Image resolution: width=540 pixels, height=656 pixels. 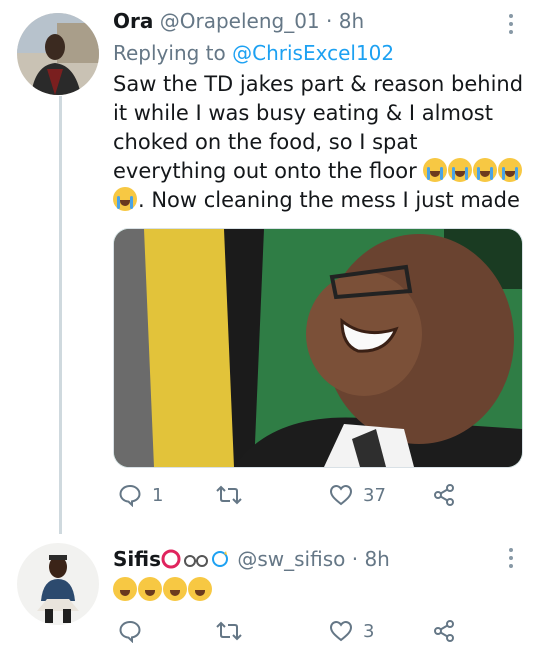 I want to click on tweet-header: Ora @Orapeleng_01 · 8h, so click(x=238, y=21).